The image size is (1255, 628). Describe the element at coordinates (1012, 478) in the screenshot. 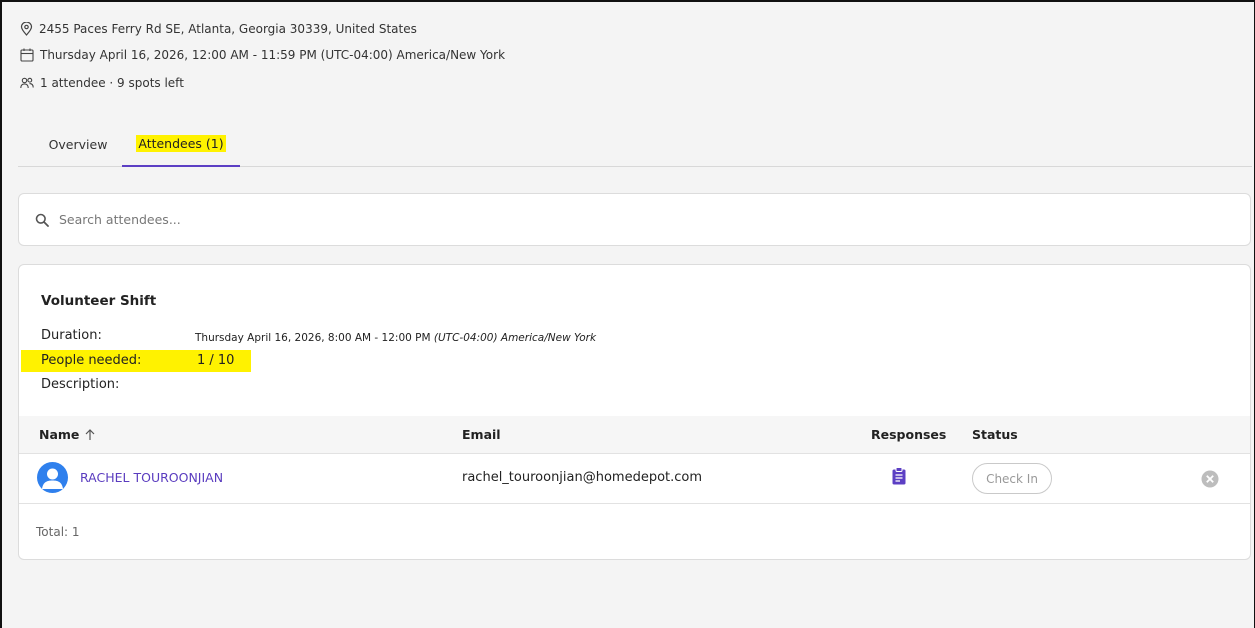

I see `check-in-button: Check In` at that location.